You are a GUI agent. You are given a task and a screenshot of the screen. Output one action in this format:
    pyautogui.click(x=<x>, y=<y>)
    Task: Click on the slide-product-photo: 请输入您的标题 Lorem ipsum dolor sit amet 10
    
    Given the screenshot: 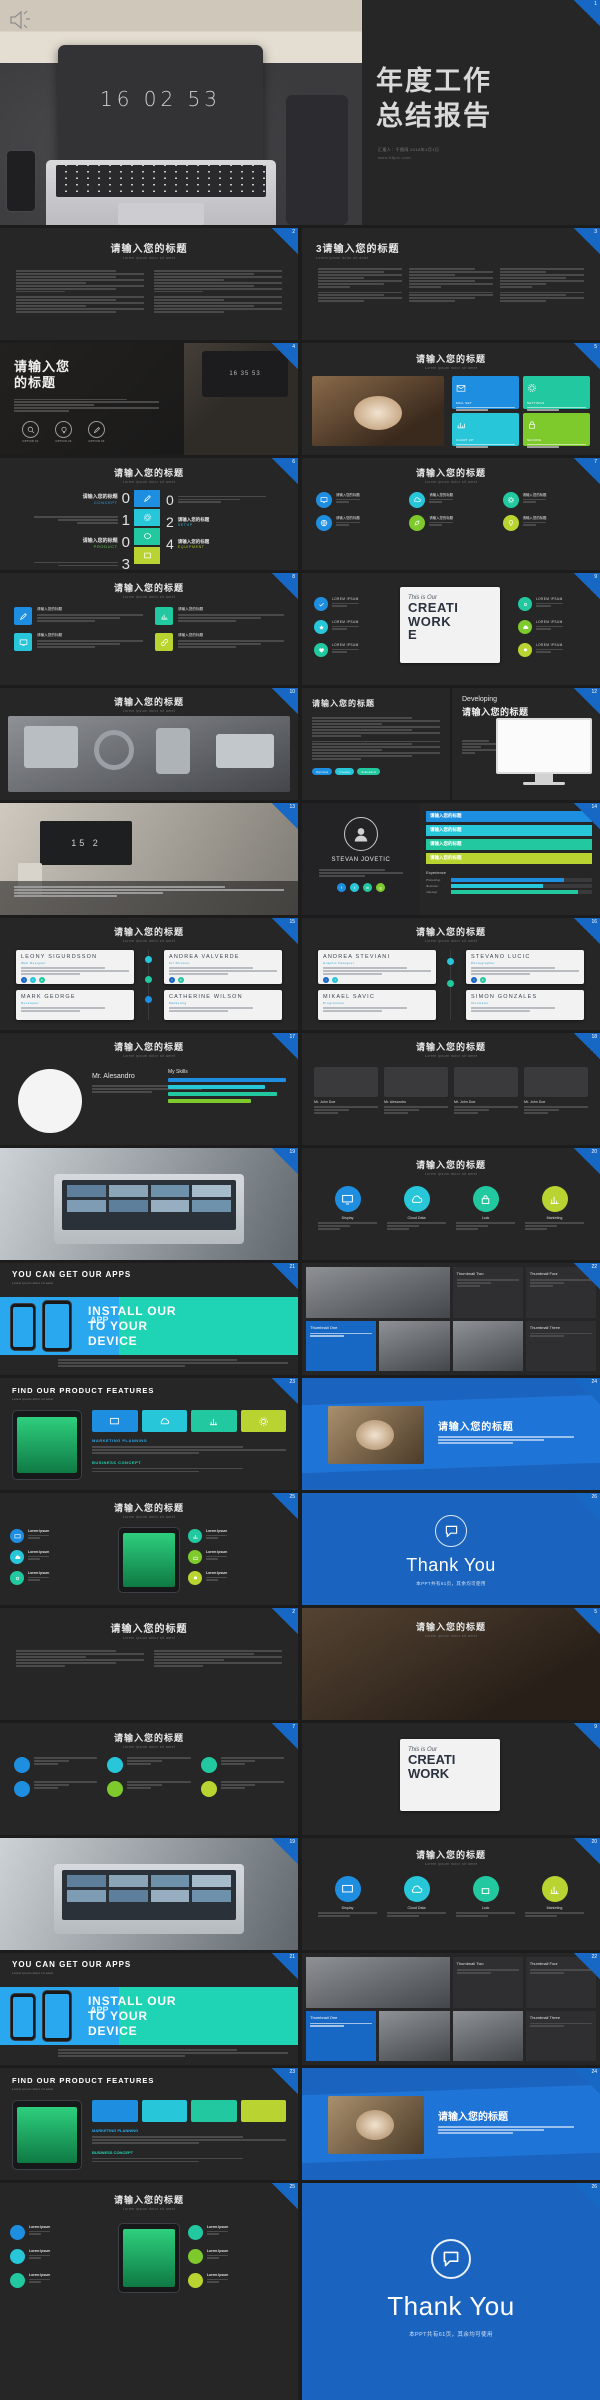 What is the action you would take?
    pyautogui.click(x=149, y=744)
    